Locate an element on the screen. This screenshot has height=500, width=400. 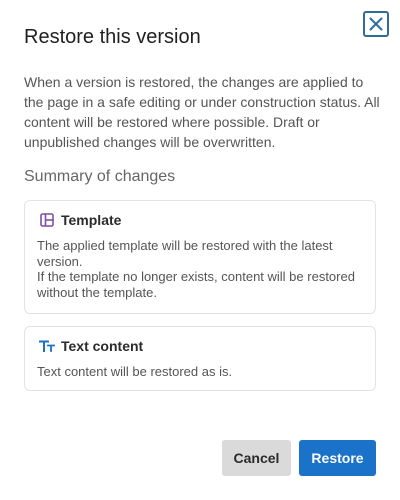
cancel-button: Cancel is located at coordinates (256, 458).